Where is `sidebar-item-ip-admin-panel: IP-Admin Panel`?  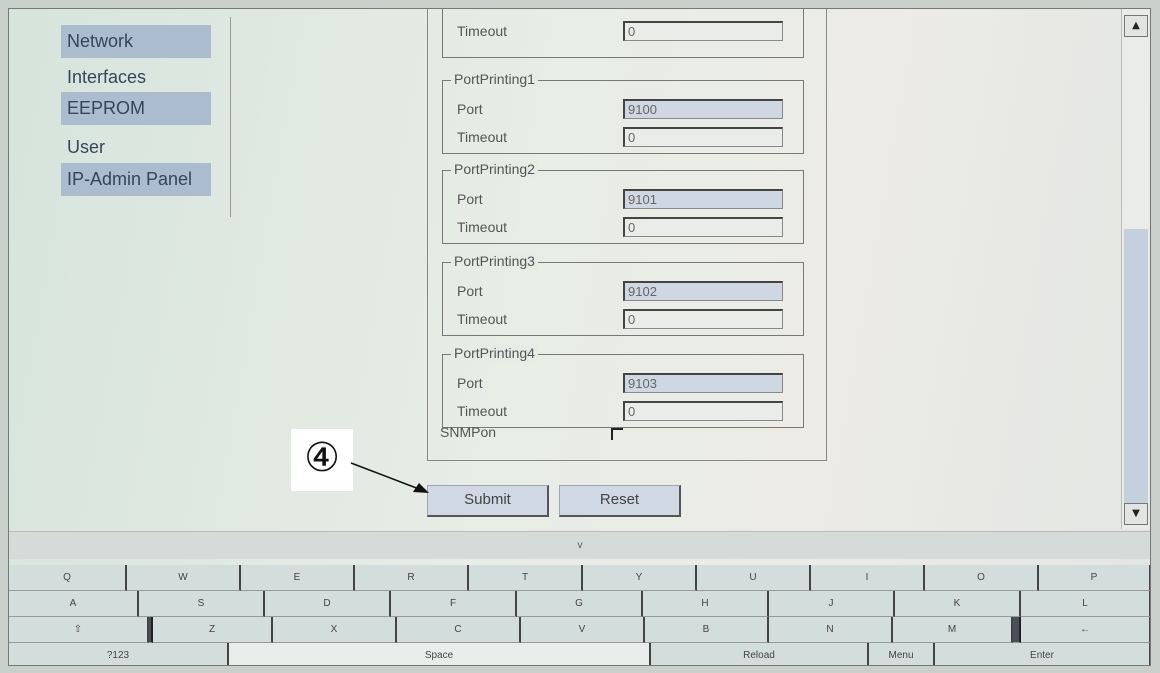
sidebar-item-ip-admin-panel: IP-Admin Panel is located at coordinates (136, 179).